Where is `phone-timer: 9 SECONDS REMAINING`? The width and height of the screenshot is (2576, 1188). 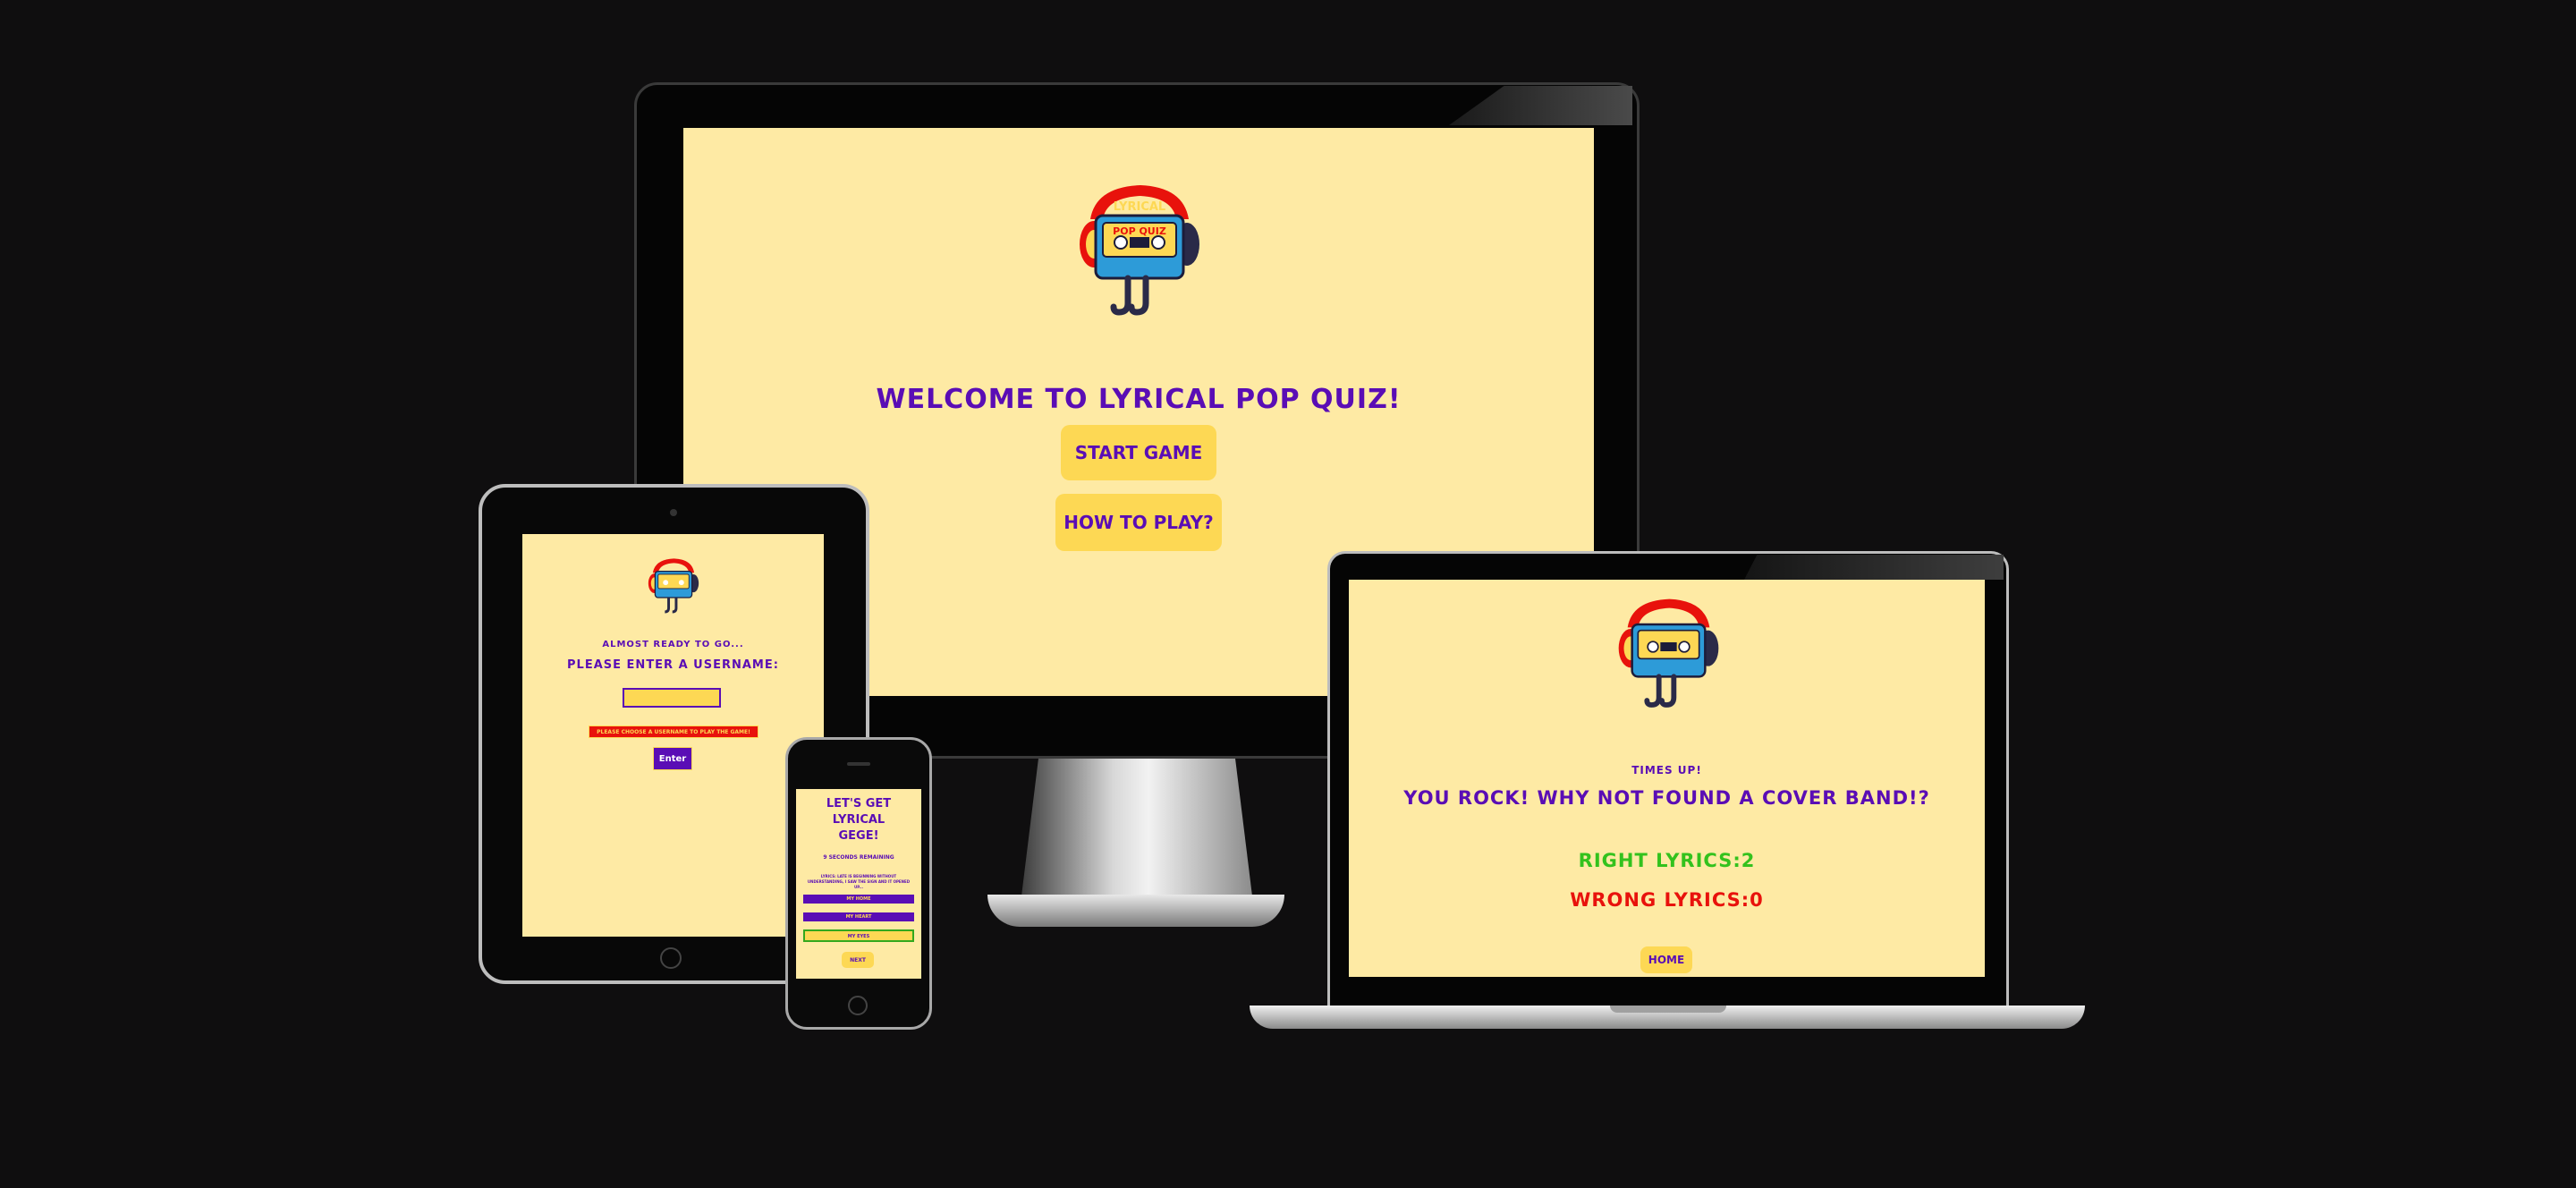
phone-timer: 9 SECONDS REMAINING is located at coordinates (858, 857).